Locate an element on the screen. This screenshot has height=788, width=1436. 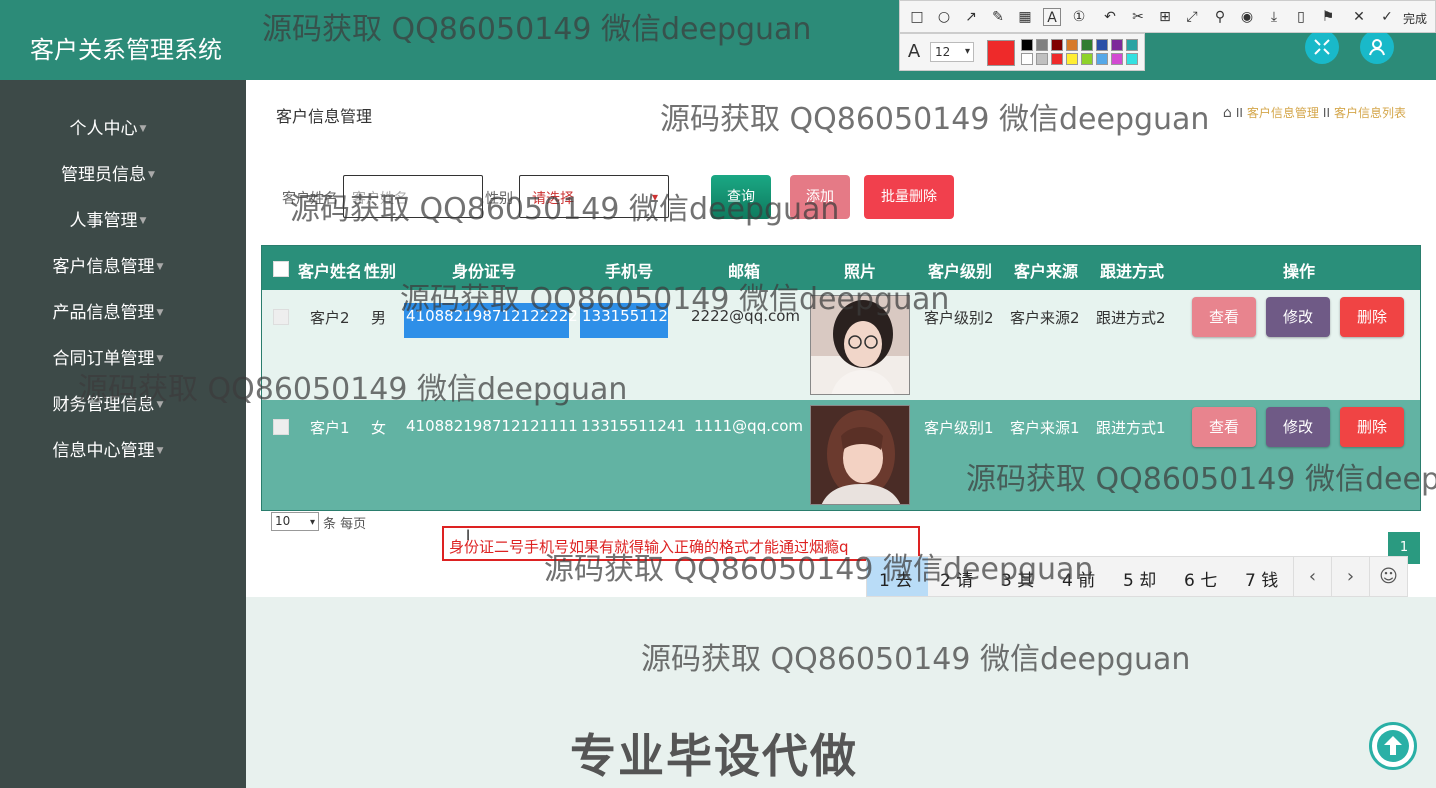
cell-email: 2222@qq.com is located at coordinates (746, 316).